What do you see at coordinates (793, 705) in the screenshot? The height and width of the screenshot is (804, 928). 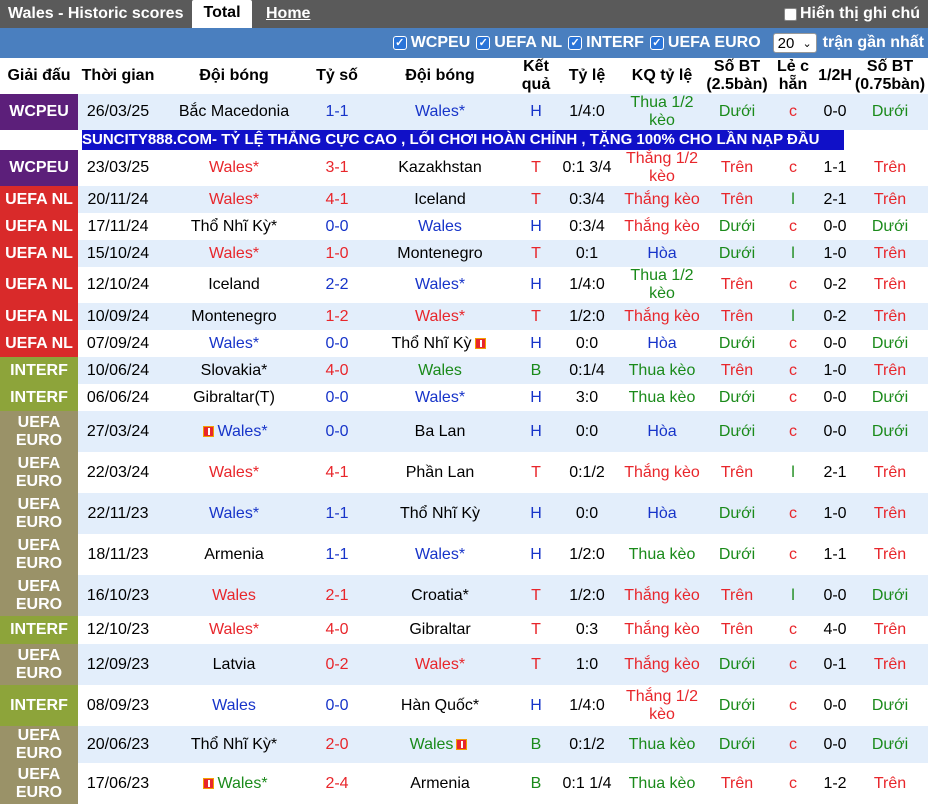 I see `odd-even-cell-text: c` at bounding box center [793, 705].